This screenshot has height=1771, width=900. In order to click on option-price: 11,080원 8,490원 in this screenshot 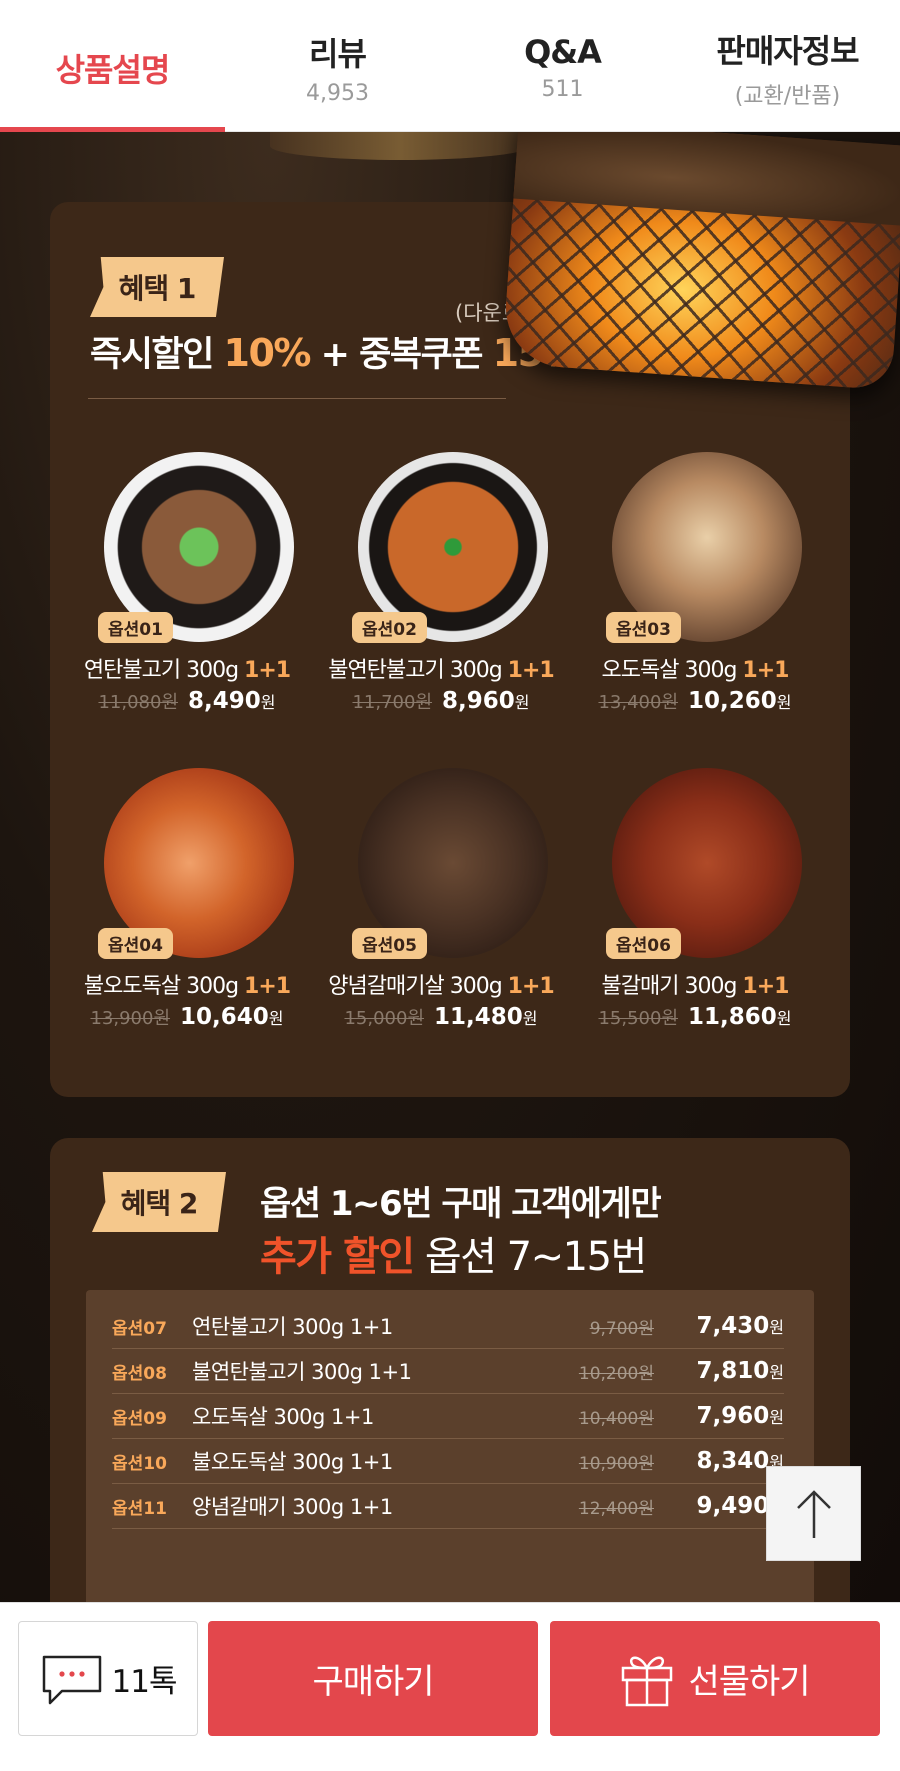, I will do `click(187, 701)`.